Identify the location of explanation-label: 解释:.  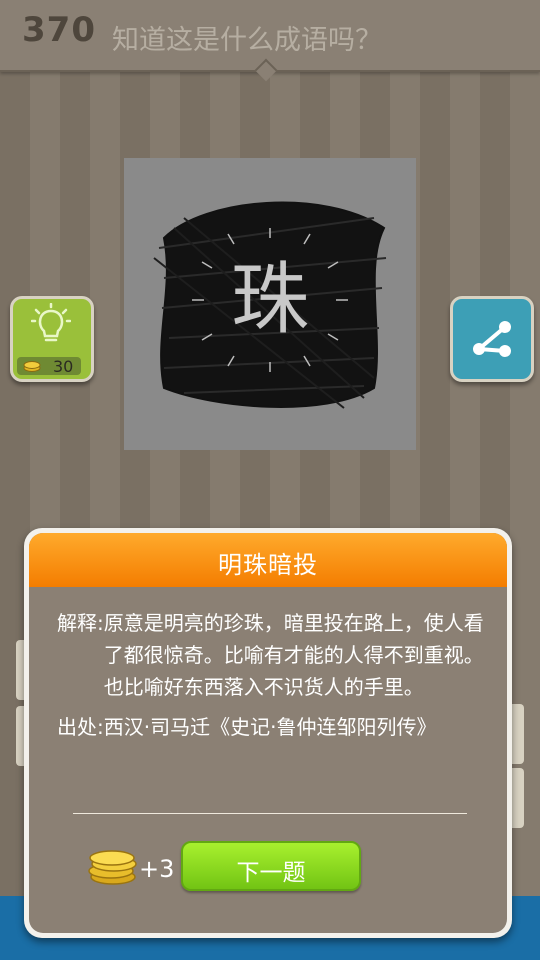
(80, 623).